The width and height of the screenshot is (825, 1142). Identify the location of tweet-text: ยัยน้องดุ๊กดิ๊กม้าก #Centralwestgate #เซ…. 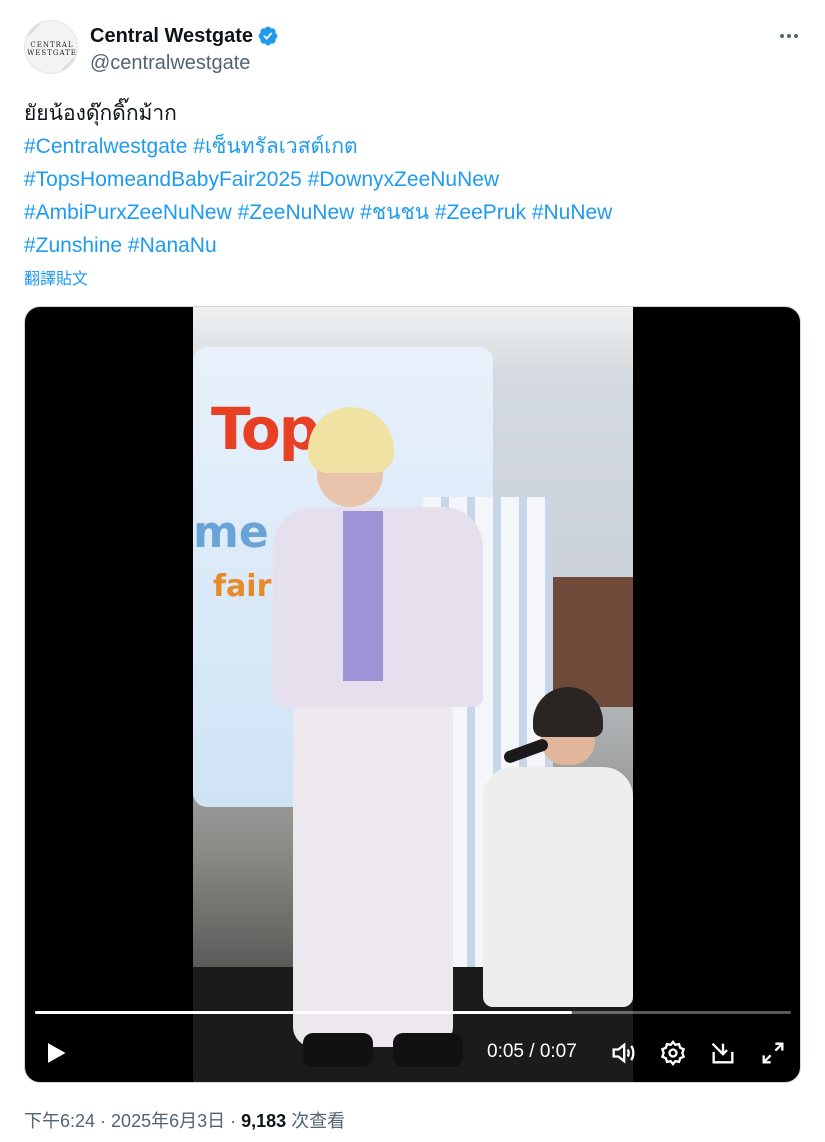
(414, 179).